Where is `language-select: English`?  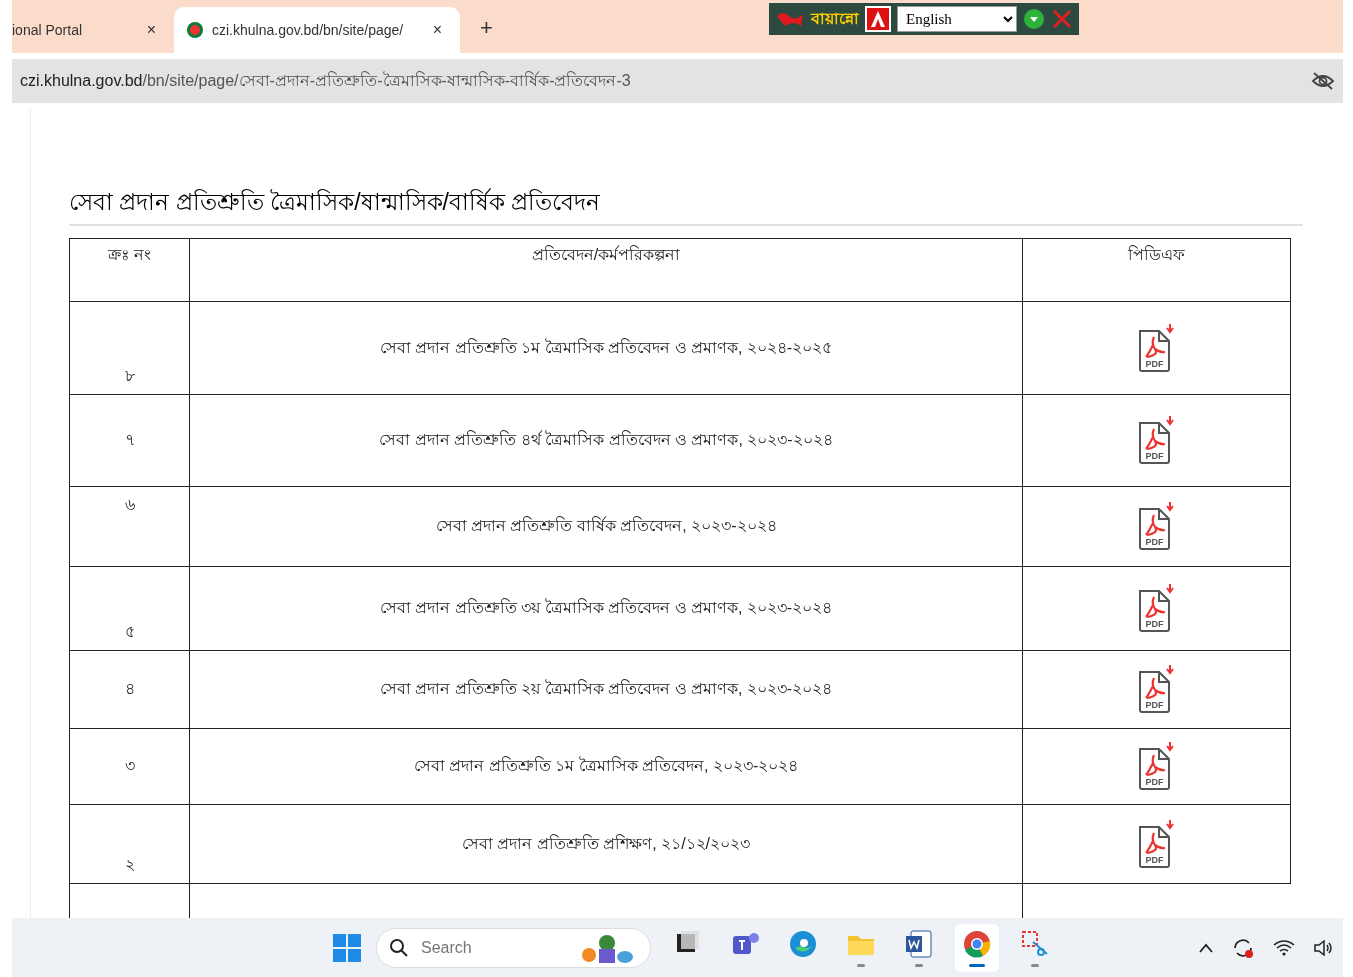 language-select: English is located at coordinates (957, 19).